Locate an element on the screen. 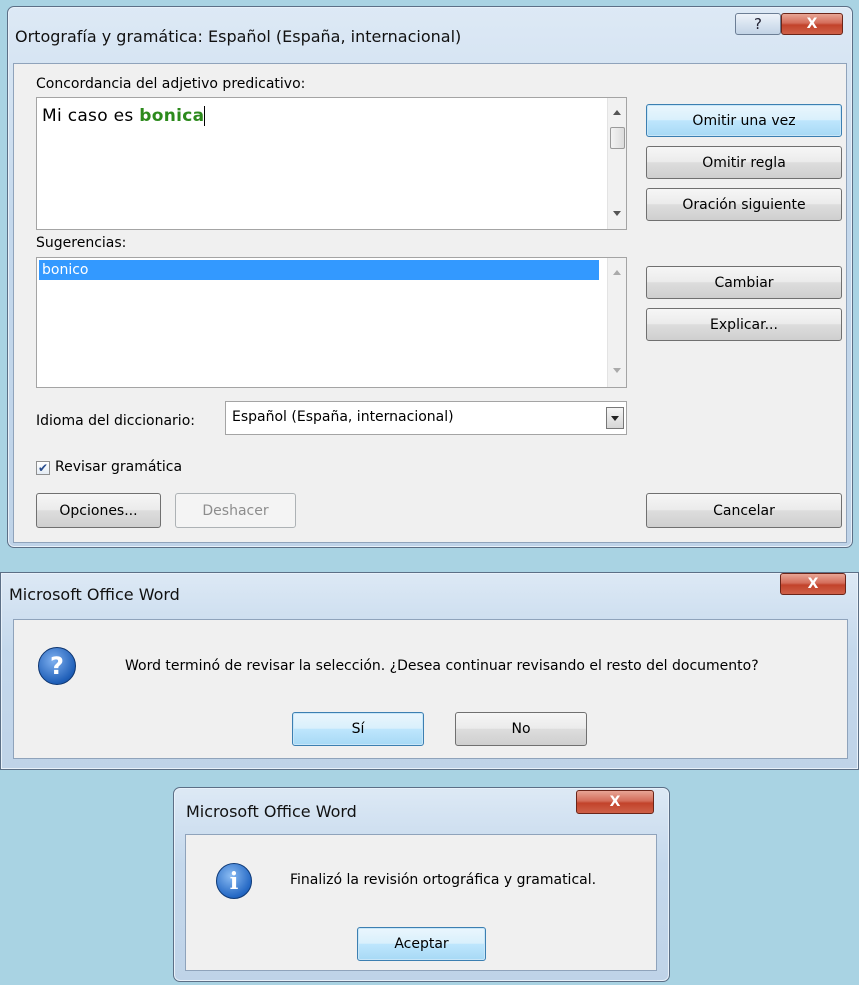  help-button: ? is located at coordinates (758, 24).